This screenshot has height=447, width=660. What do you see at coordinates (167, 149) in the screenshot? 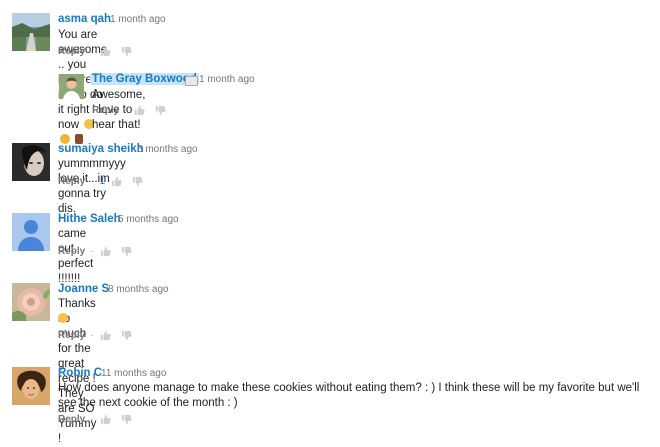
I see `comment-timestamp: 6 months ago` at bounding box center [167, 149].